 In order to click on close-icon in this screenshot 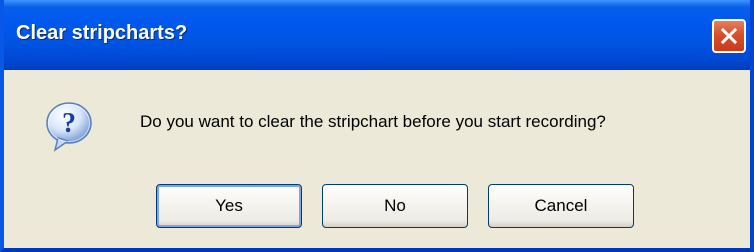, I will do `click(729, 36)`.